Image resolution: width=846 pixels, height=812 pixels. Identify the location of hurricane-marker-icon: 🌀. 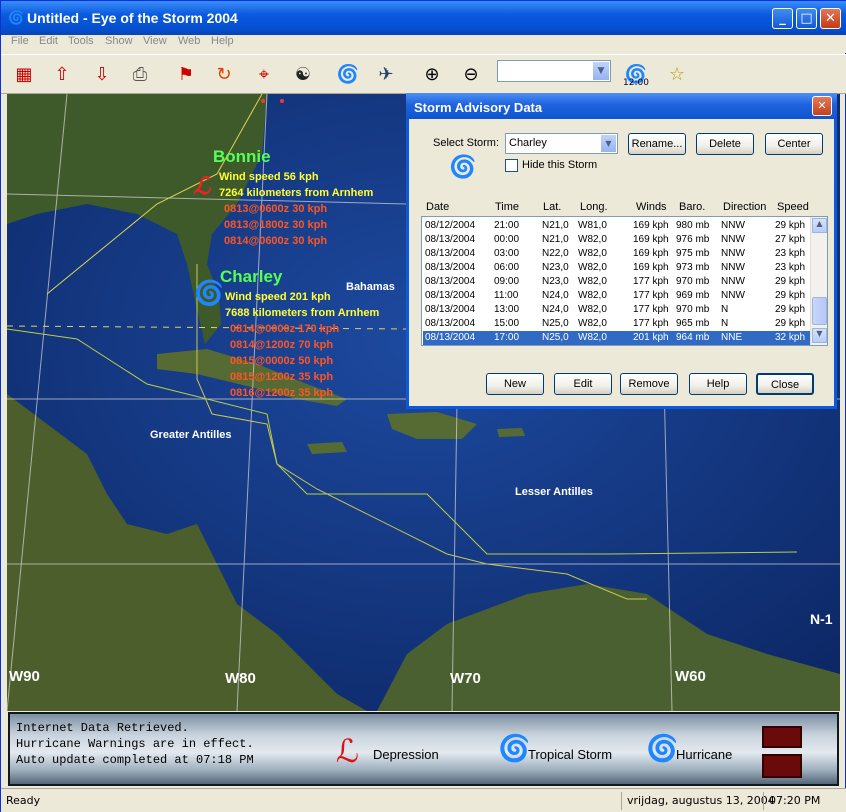
(209, 293).